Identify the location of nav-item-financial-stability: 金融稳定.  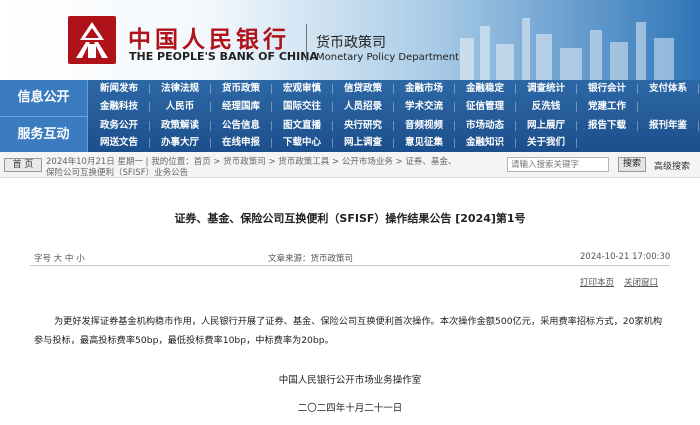
(485, 89).